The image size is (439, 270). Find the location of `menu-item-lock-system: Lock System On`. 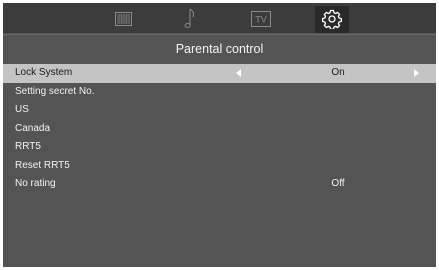

menu-item-lock-system: Lock System On is located at coordinates (219, 73).